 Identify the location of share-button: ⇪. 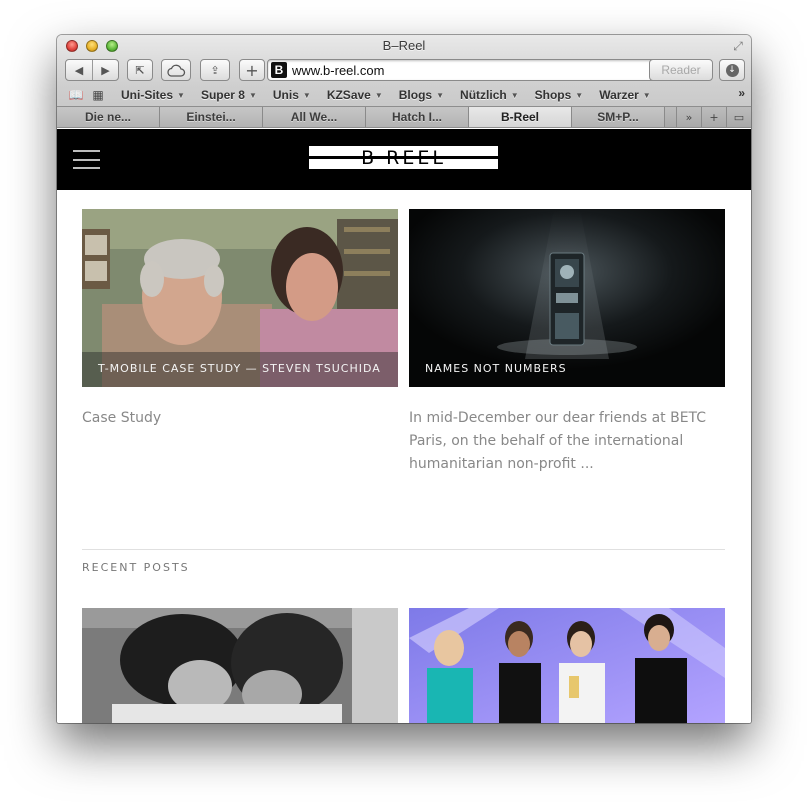
(215, 70).